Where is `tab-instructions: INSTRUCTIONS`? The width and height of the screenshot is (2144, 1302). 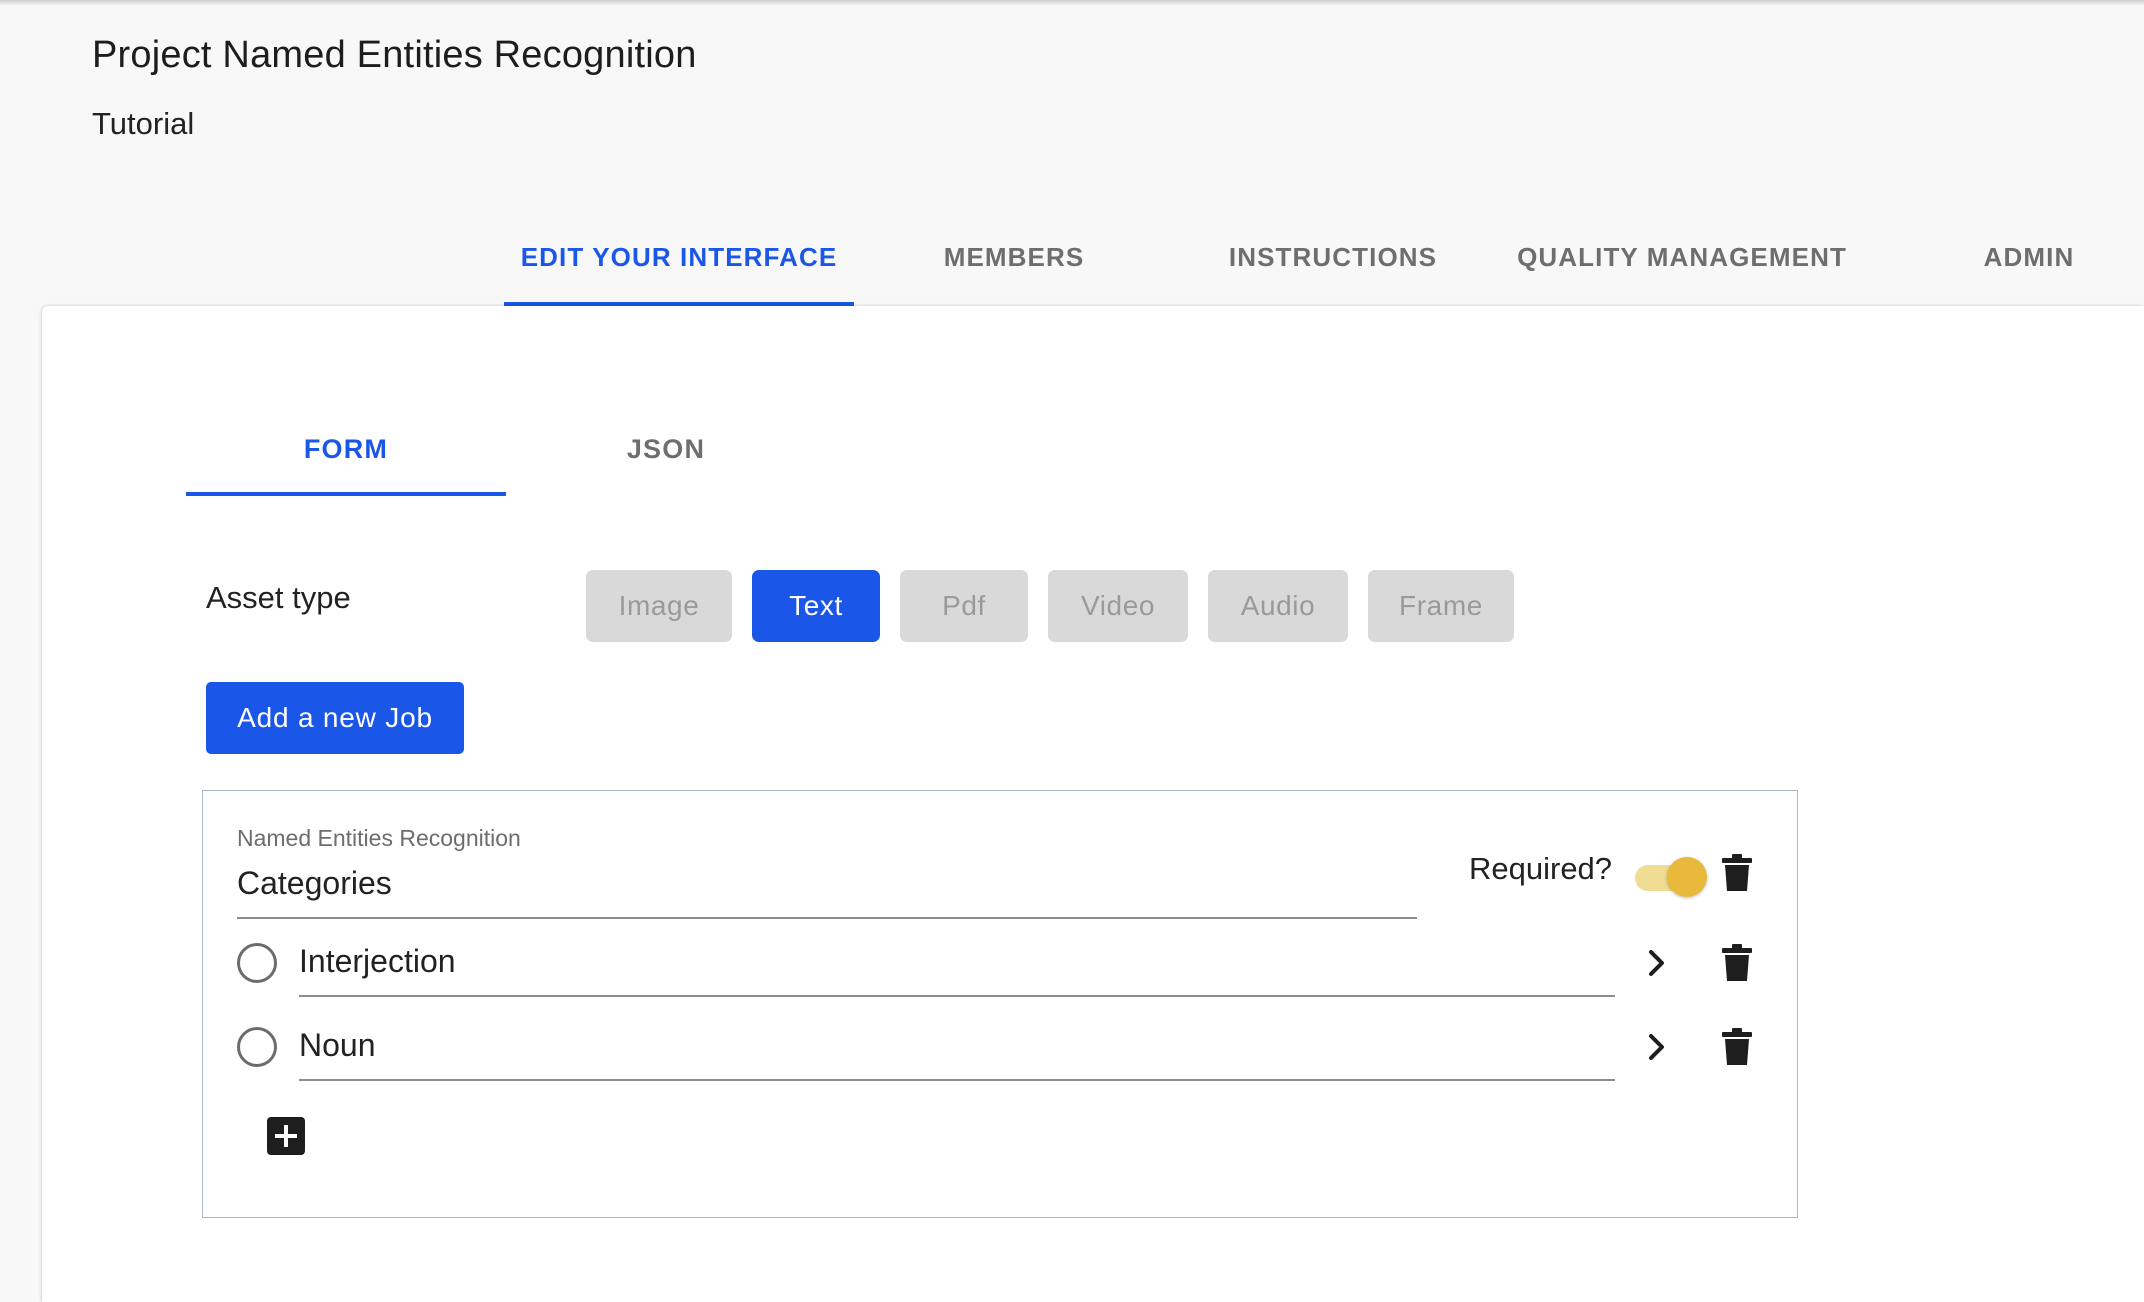 tab-instructions: INSTRUCTIONS is located at coordinates (1333, 267).